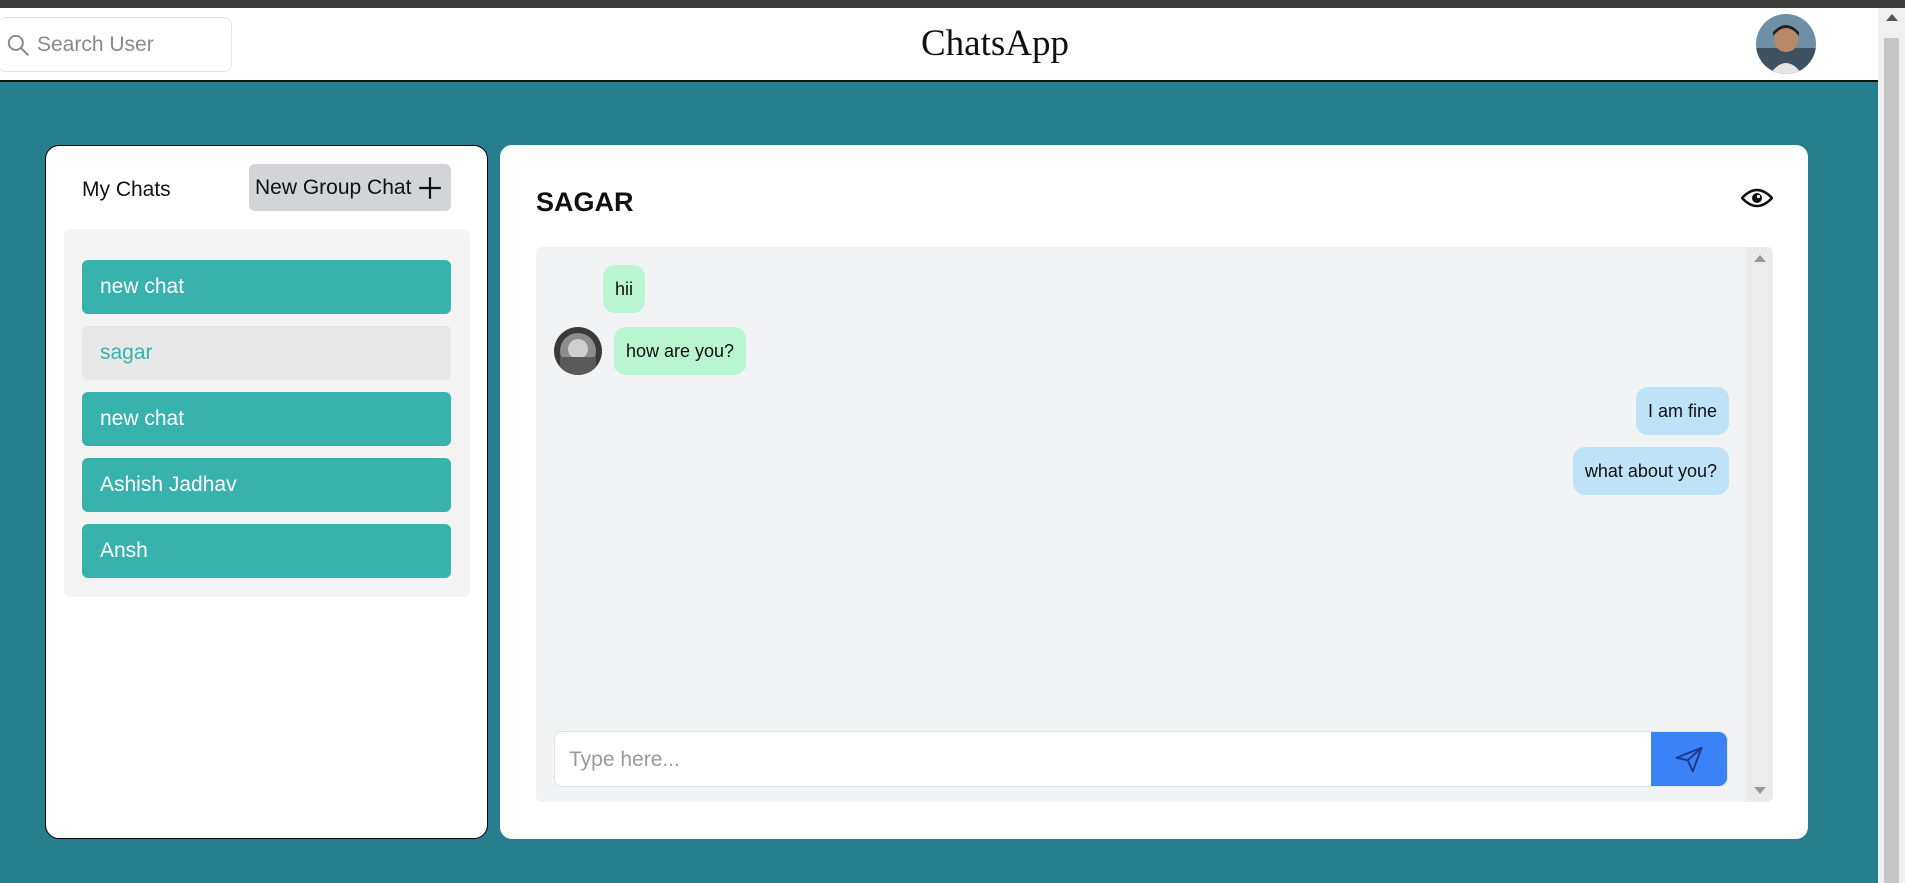  I want to click on chat-list-item-name: Ashish Jadhav, so click(168, 484).